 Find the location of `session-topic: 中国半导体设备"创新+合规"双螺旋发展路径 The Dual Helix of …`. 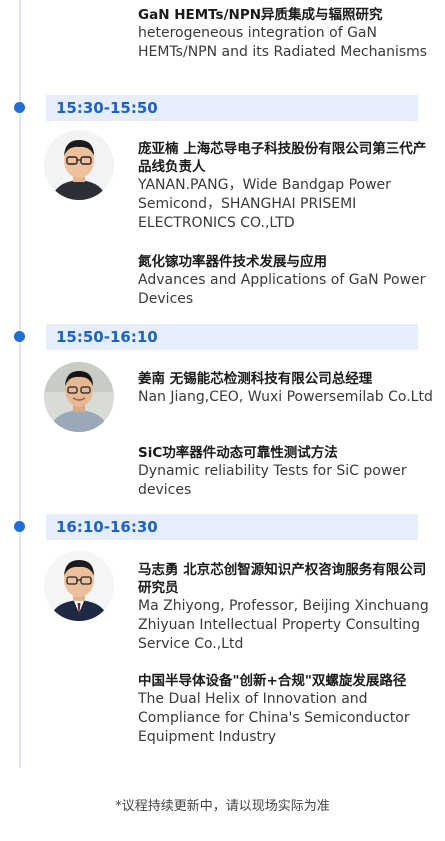

session-topic: 中国半导体设备"创新+合规"双螺旋发展路径 The Dual Helix of … is located at coordinates (285, 709).